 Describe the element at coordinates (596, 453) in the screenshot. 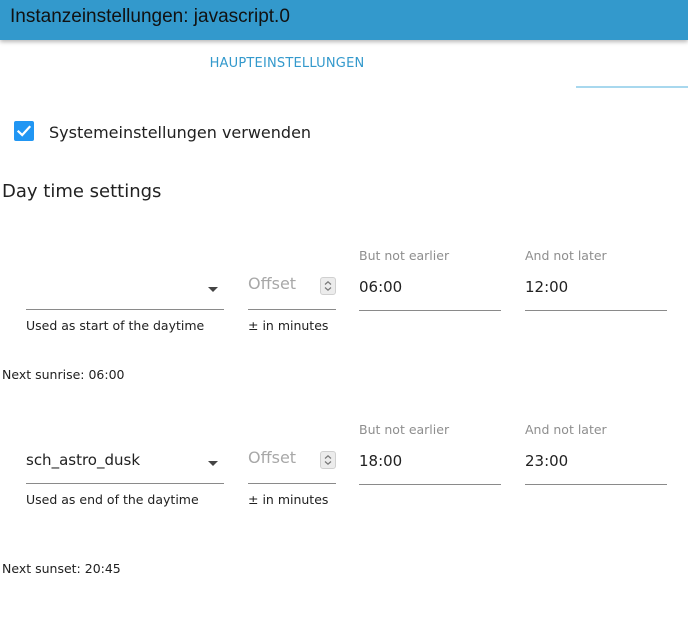

I see `end-latest-input: And not later 23:00` at that location.